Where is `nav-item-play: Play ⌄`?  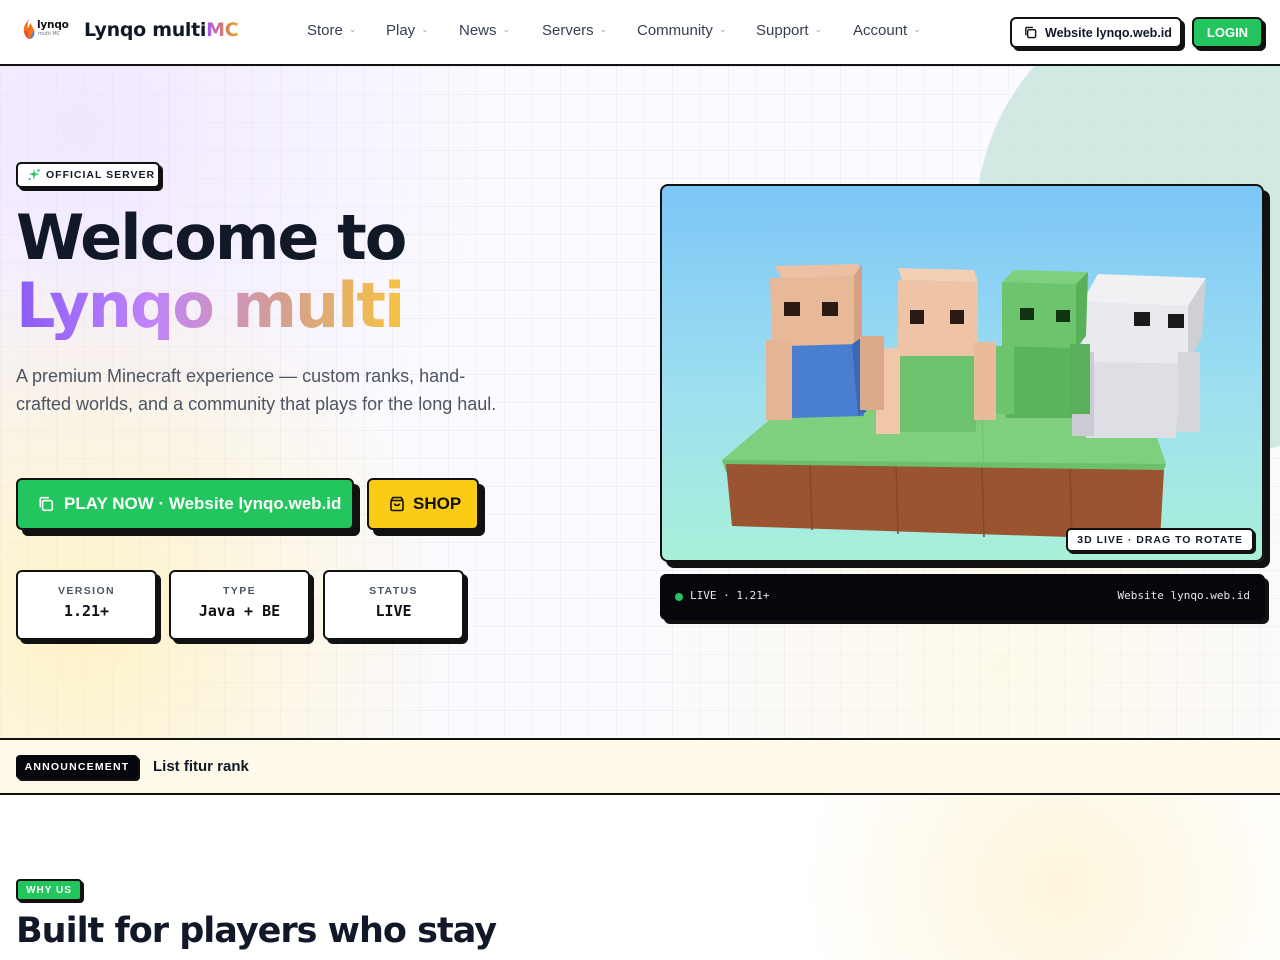
nav-item-play: Play ⌄ is located at coordinates (407, 30).